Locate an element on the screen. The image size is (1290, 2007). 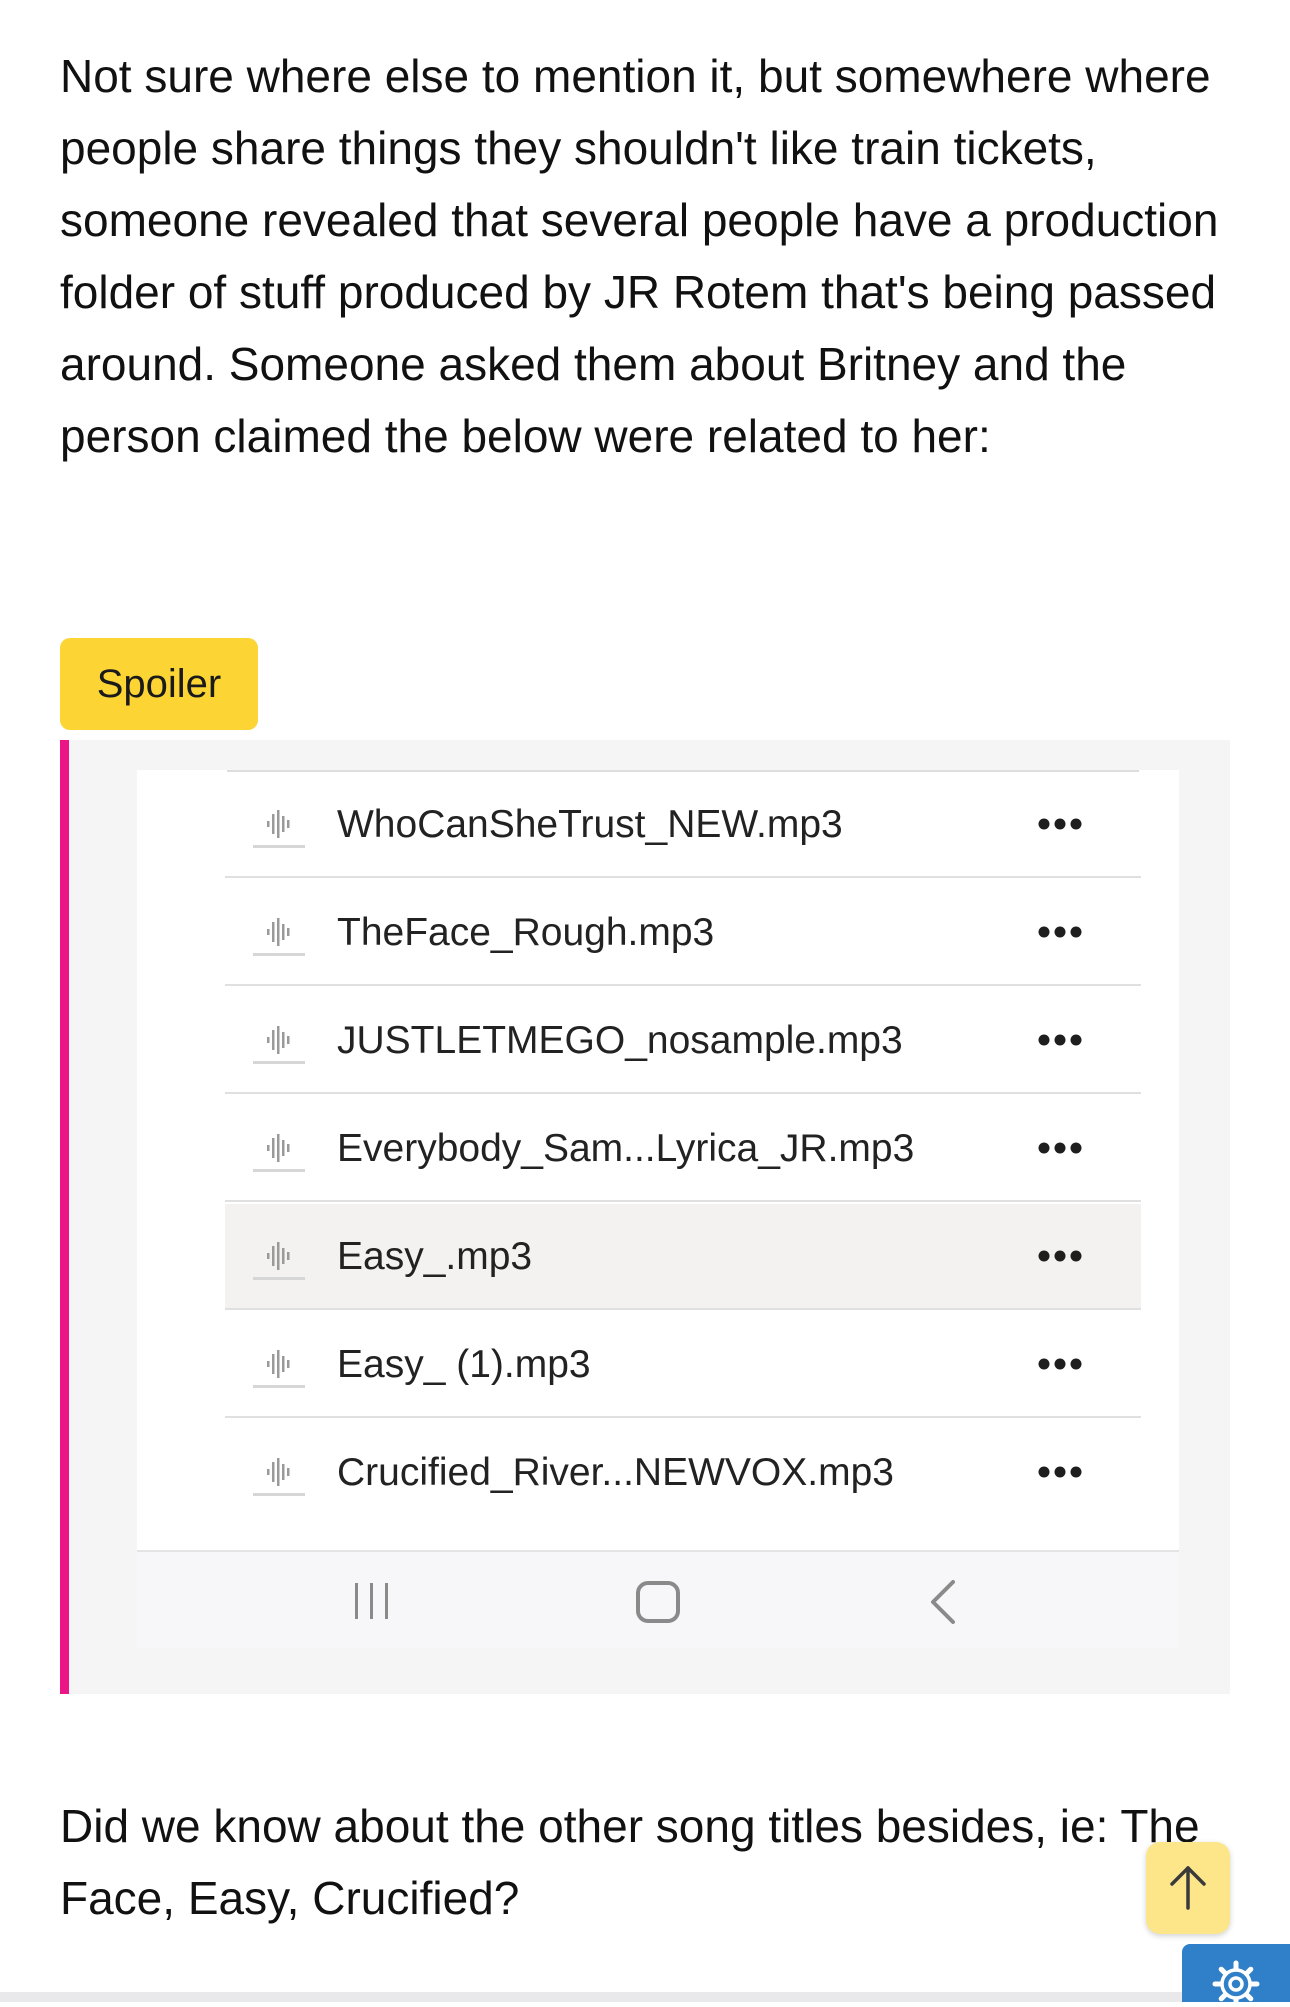
file-row: JUSTLETMEGO_nosample.mp3 is located at coordinates (683, 1041).